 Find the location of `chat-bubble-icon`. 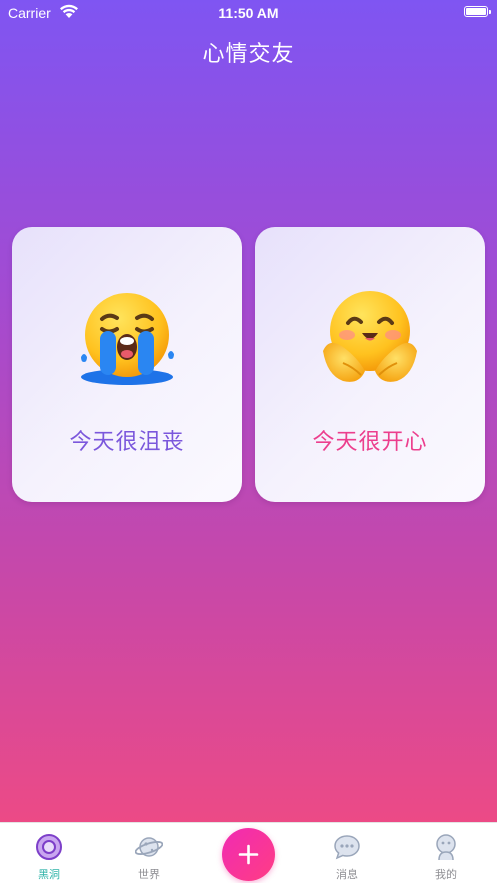

chat-bubble-icon is located at coordinates (347, 847).